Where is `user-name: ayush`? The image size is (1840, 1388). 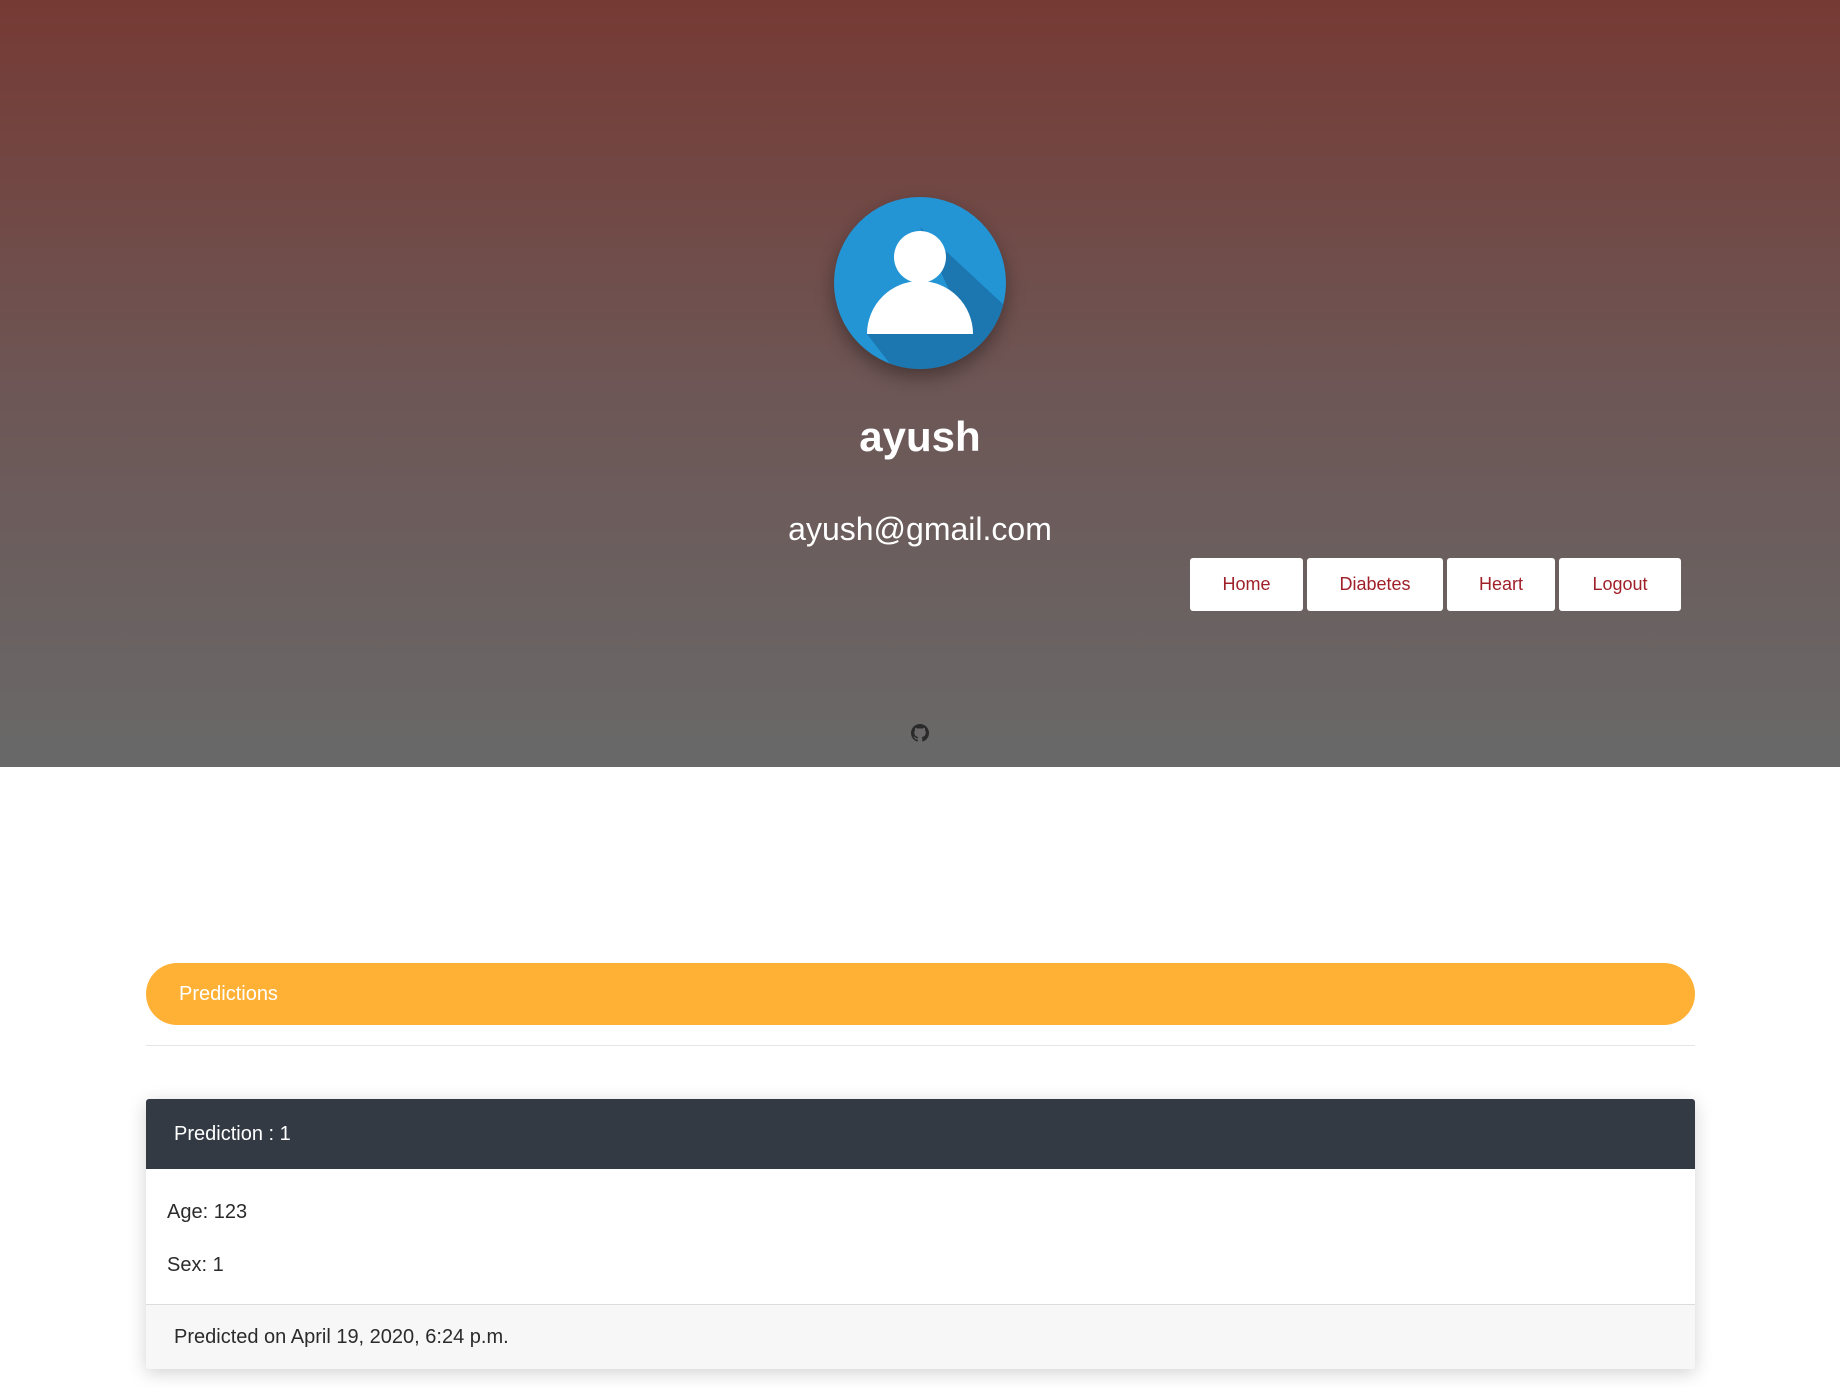 user-name: ayush is located at coordinates (920, 436).